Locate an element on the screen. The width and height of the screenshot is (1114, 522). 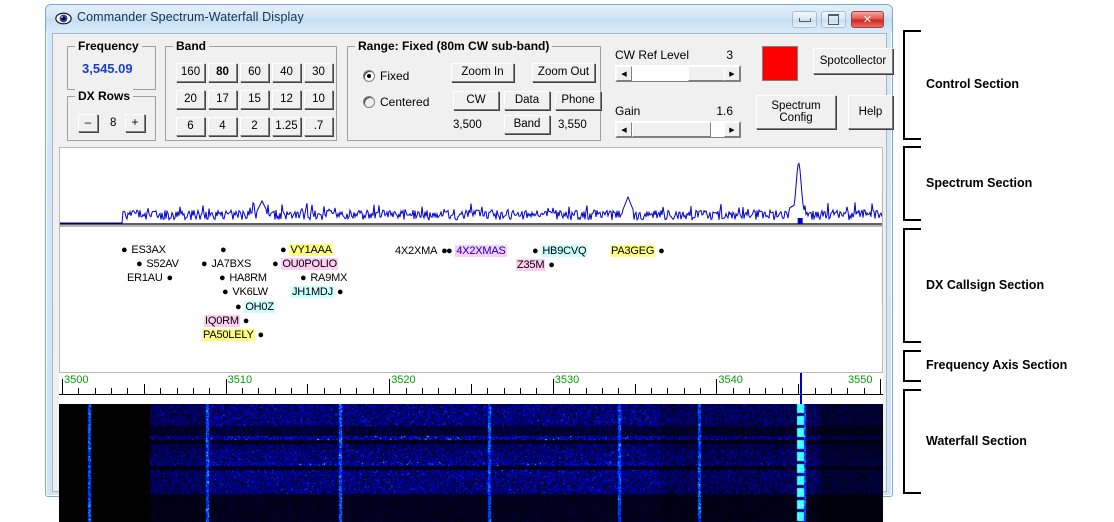
band-button-6: 6 is located at coordinates (190, 126).